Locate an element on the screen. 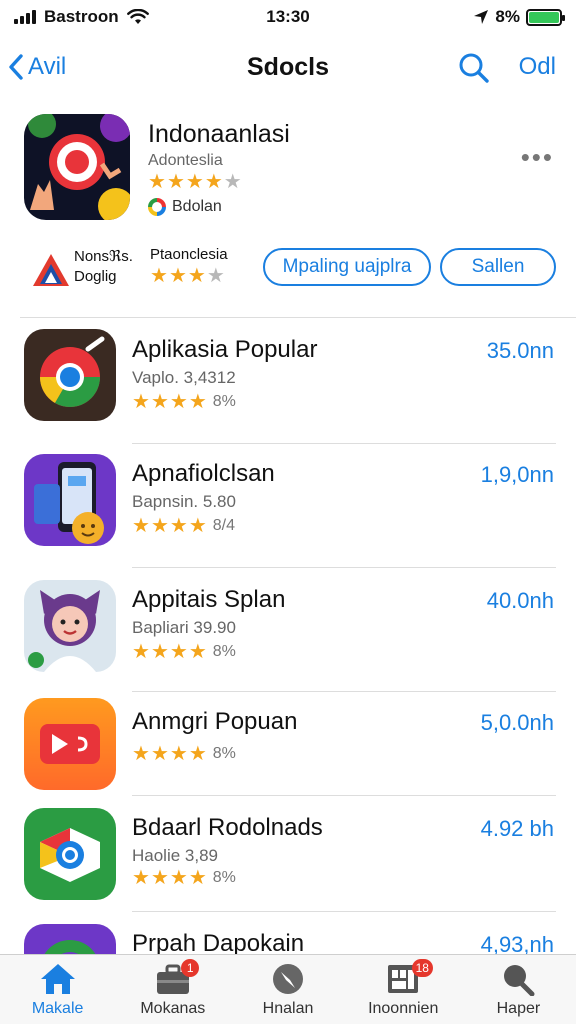  compass-icon is located at coordinates (288, 979).